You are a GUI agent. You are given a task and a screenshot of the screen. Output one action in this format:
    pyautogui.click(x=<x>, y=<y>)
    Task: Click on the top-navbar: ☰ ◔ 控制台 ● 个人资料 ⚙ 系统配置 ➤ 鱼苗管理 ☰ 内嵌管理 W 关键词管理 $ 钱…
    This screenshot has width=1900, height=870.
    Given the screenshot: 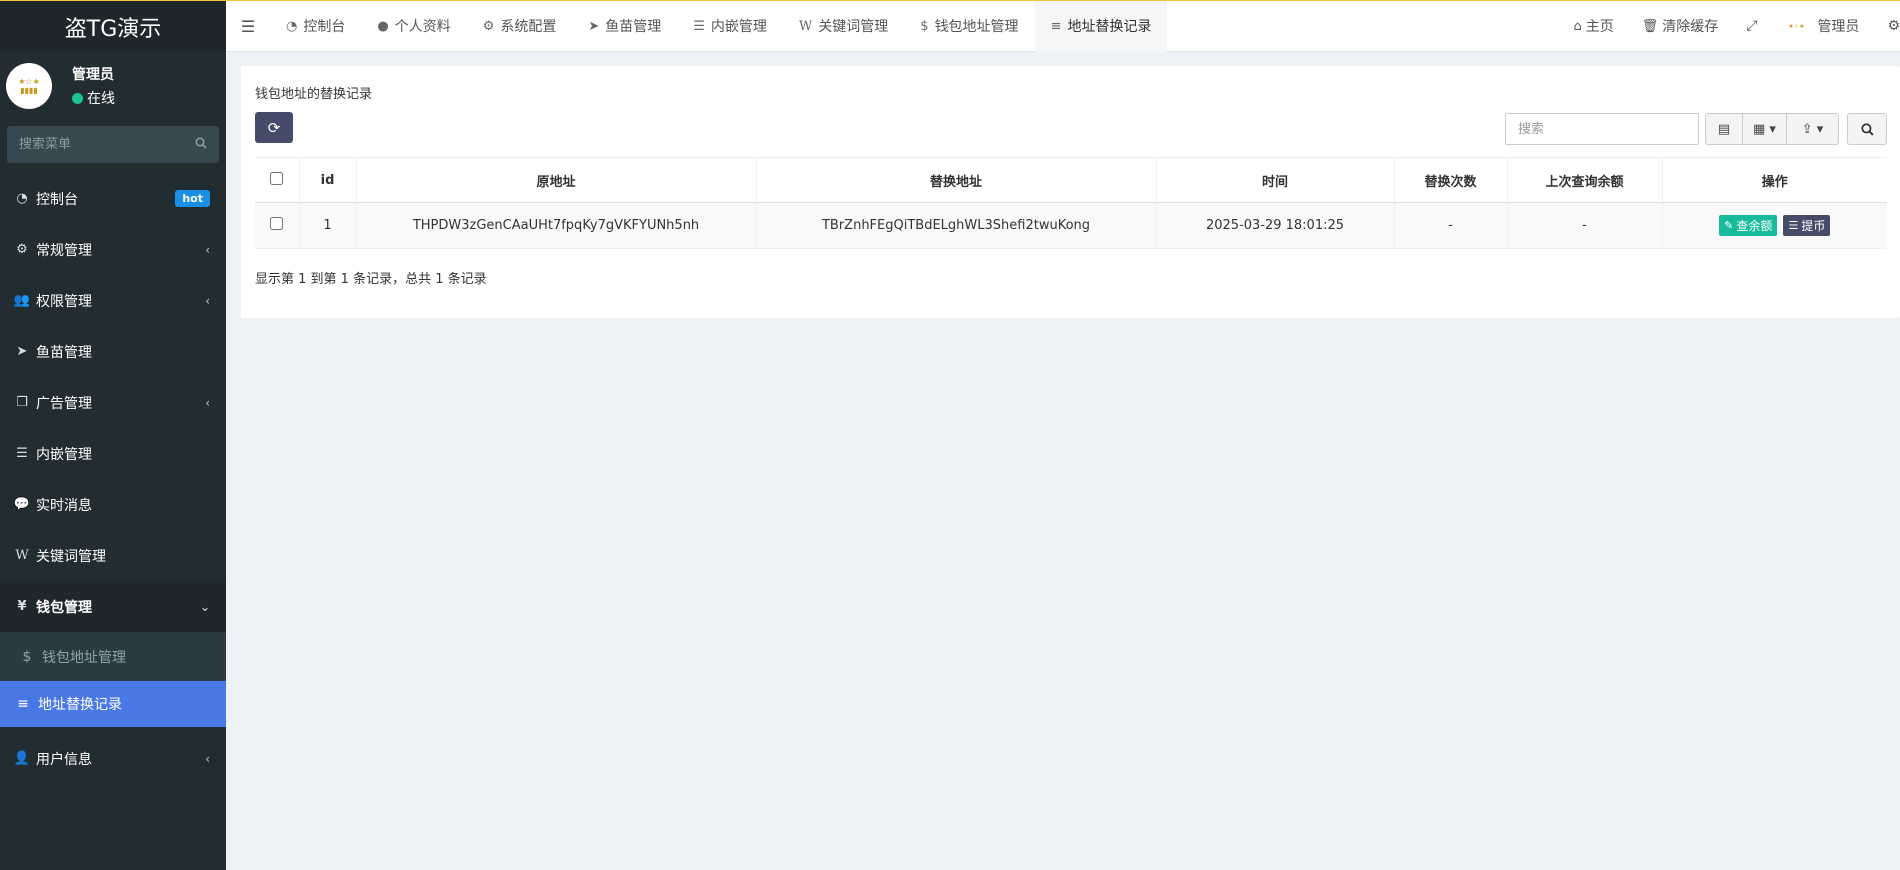 What is the action you would take?
    pyautogui.click(x=1063, y=26)
    